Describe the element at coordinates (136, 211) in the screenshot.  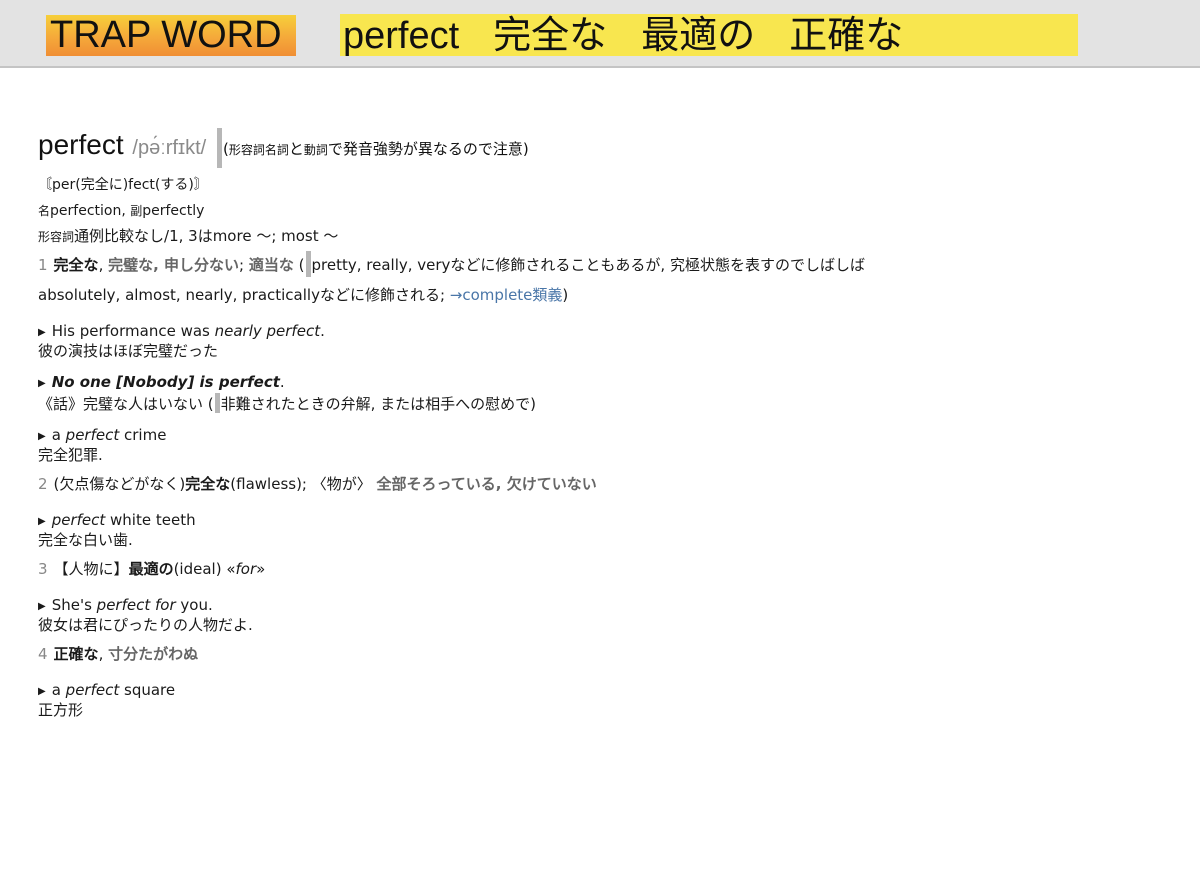
I see `adverb-tag: 副` at that location.